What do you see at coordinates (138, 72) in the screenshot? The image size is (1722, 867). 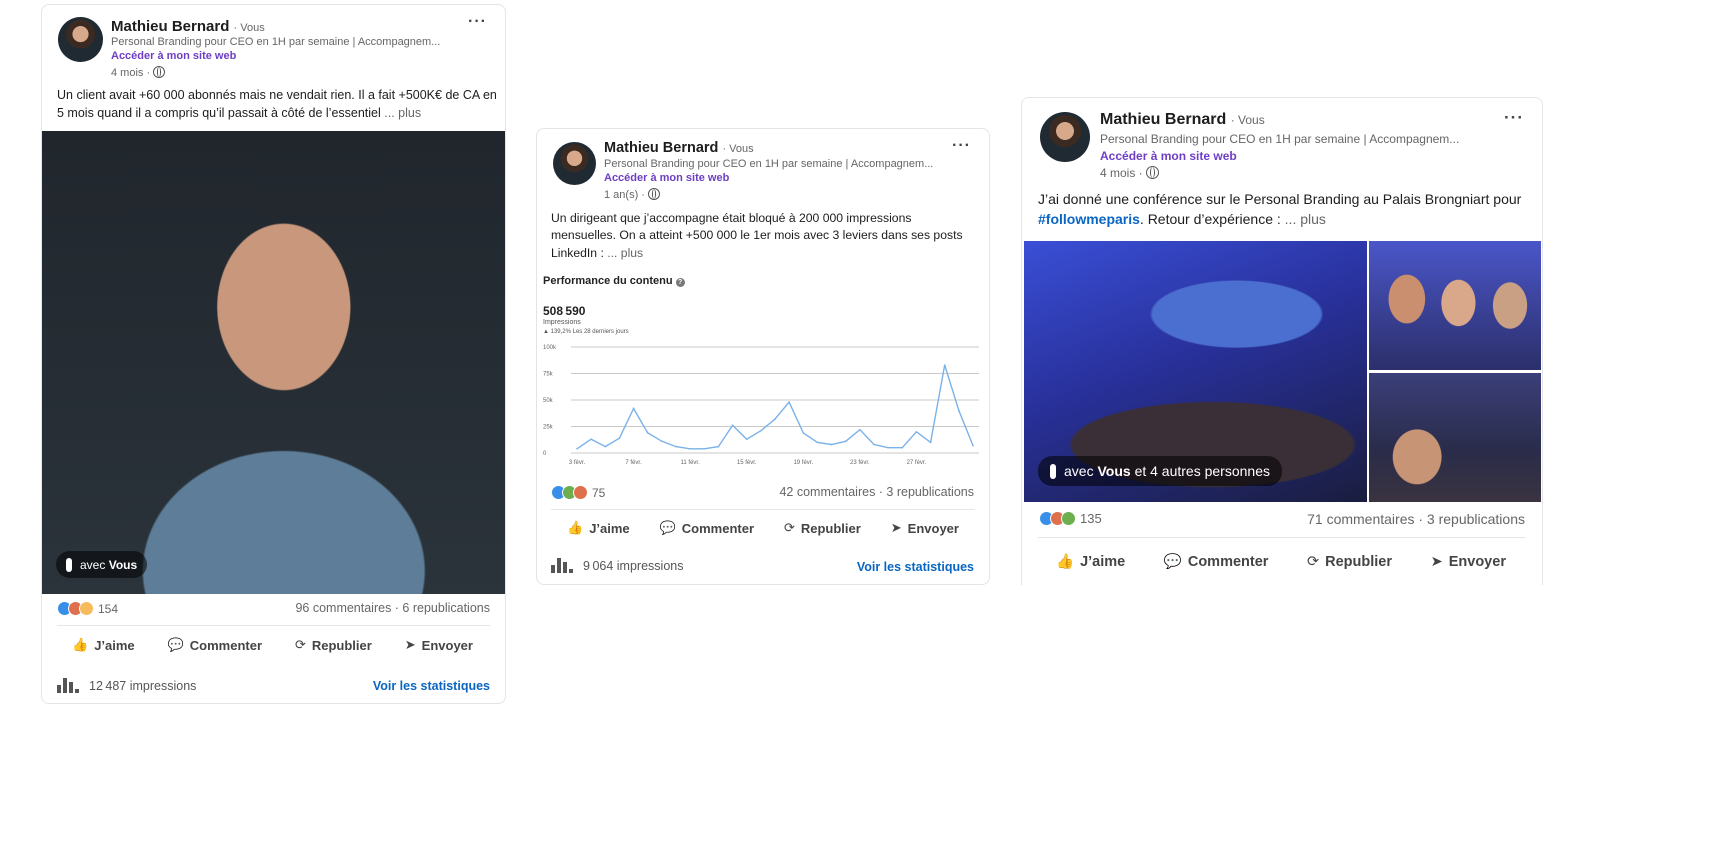 I see `post-age: 4 mois ·` at bounding box center [138, 72].